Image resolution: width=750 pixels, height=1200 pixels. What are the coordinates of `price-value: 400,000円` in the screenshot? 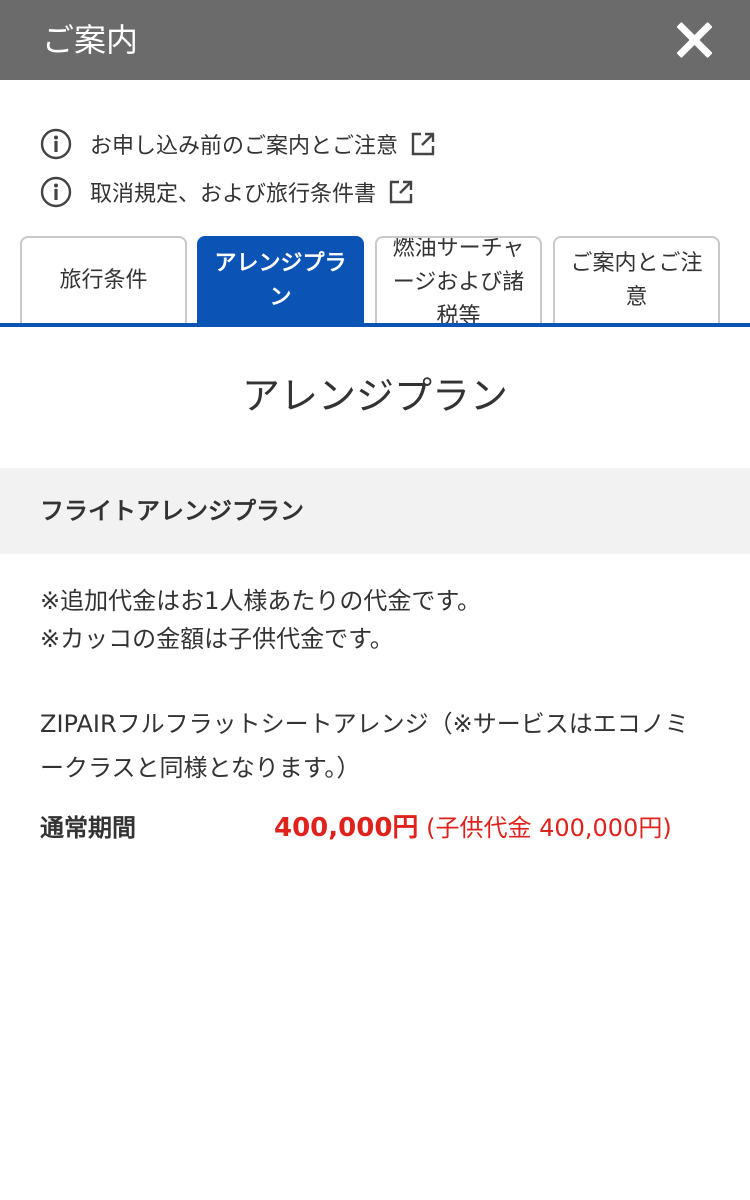 It's located at (346, 828).